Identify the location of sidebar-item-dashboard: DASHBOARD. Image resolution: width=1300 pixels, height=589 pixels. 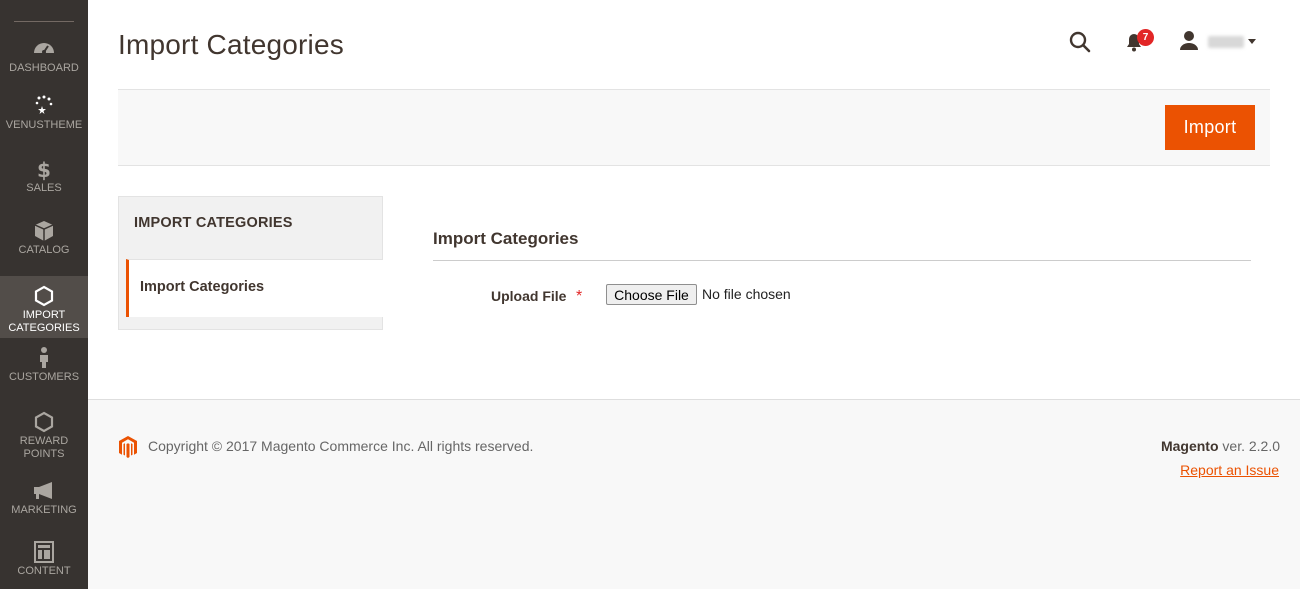
(44, 57).